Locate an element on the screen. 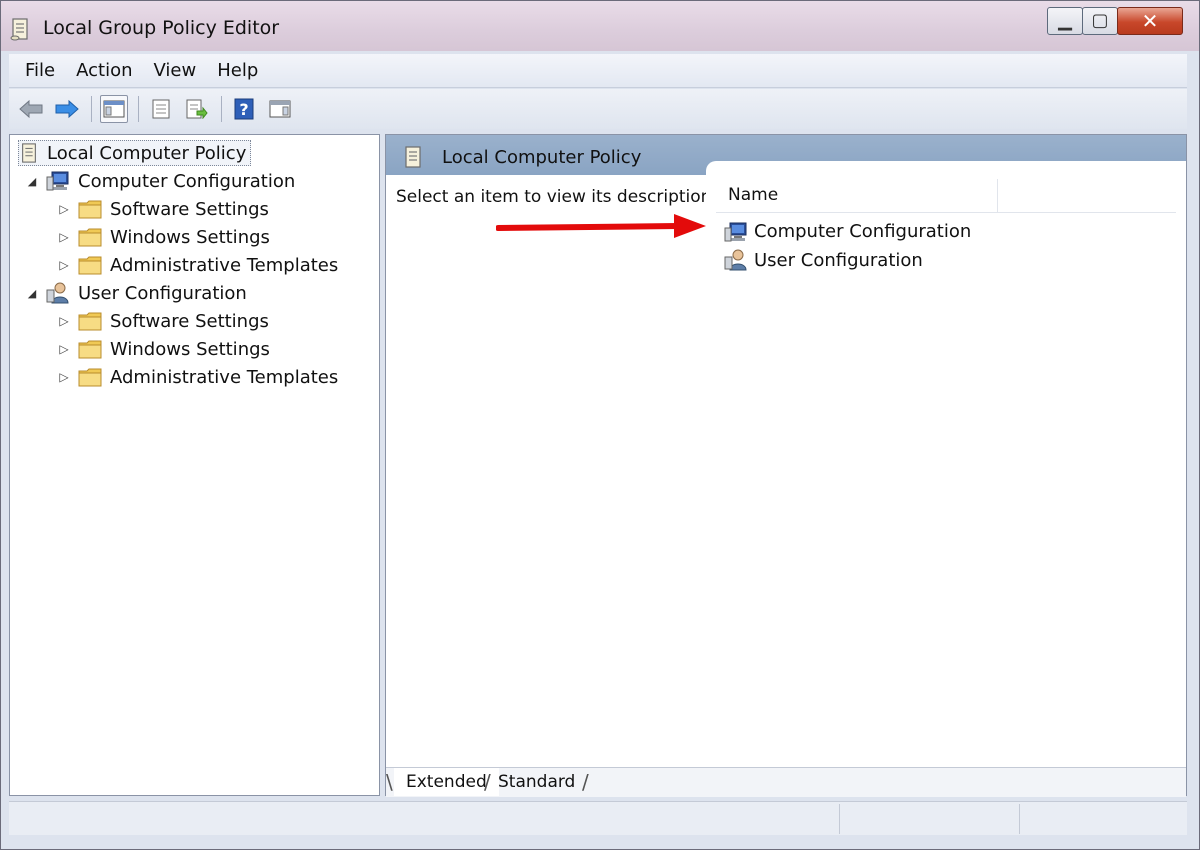 The width and height of the screenshot is (1200, 850). show-hide-console-tree-icon is located at coordinates (114, 109).